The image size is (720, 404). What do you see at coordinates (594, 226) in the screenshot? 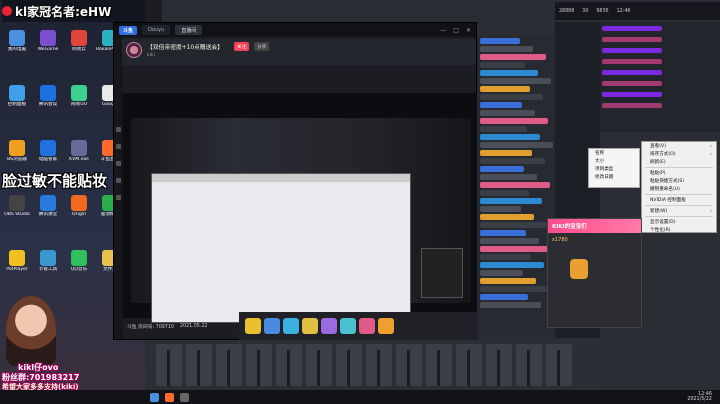
I see `popup-banner: KIKI的宝宝们` at bounding box center [594, 226].